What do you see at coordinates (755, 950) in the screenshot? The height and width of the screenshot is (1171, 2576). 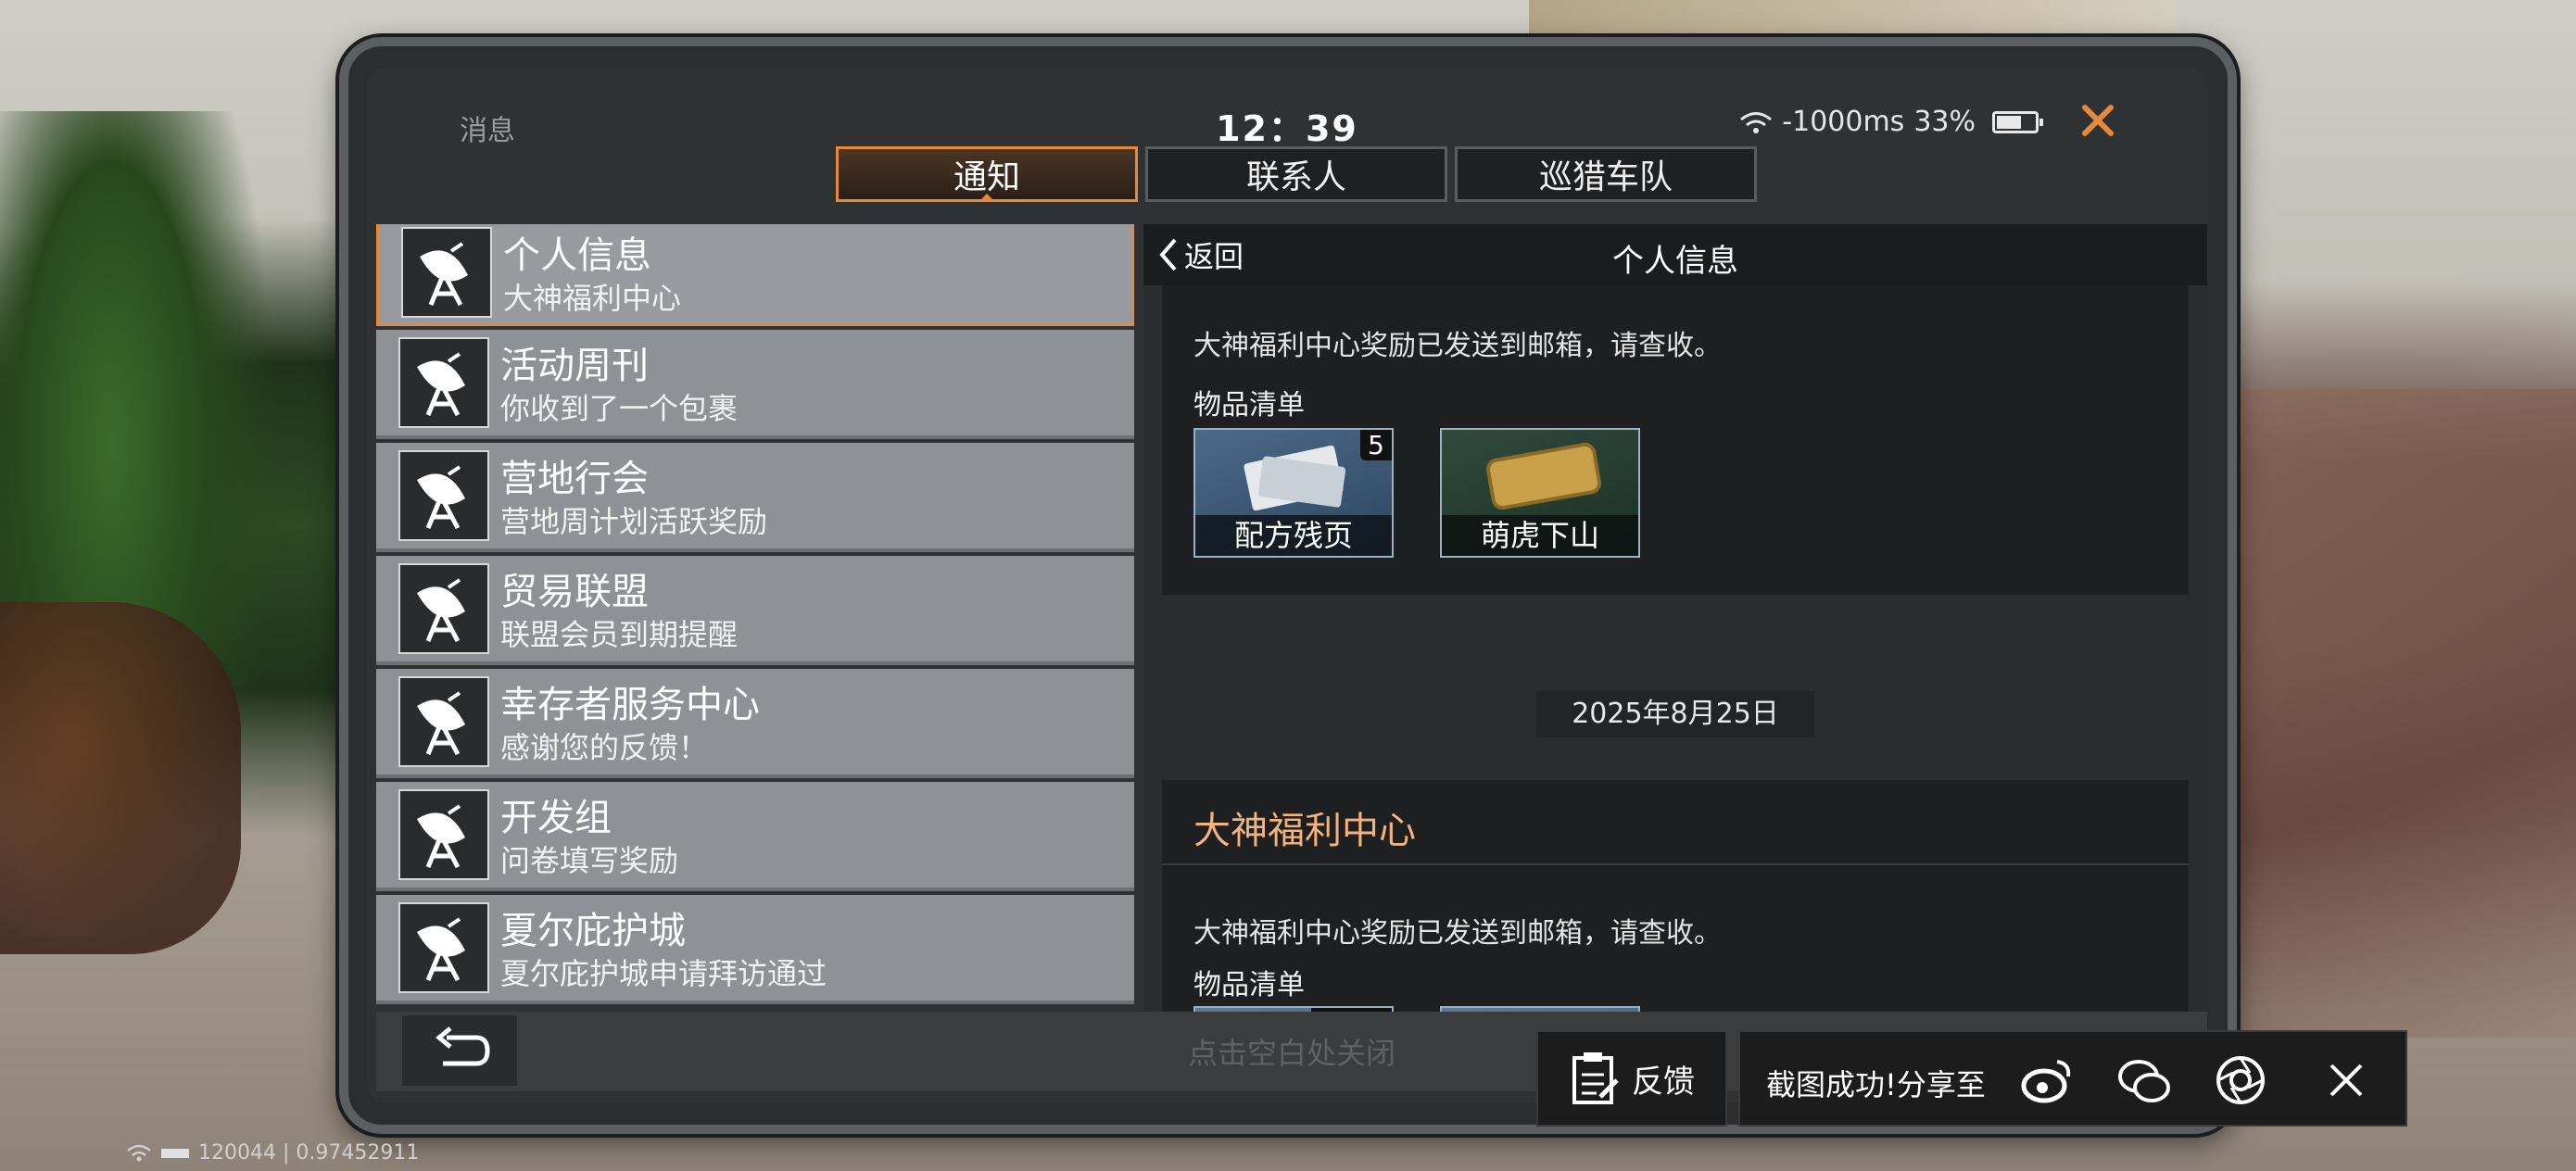 I see `list-item: 夏尔庇护城 夏尔庇护城申请拜访通过` at bounding box center [755, 950].